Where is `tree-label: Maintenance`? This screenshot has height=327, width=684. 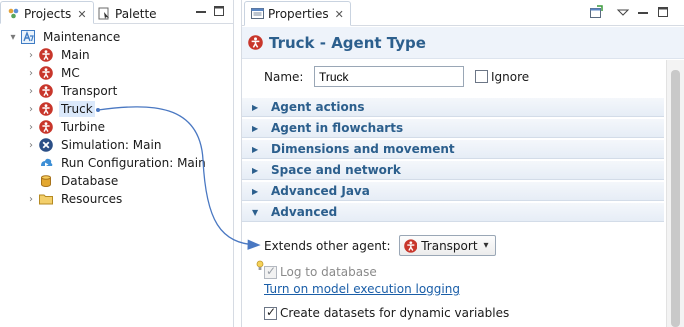 tree-label: Maintenance is located at coordinates (82, 37).